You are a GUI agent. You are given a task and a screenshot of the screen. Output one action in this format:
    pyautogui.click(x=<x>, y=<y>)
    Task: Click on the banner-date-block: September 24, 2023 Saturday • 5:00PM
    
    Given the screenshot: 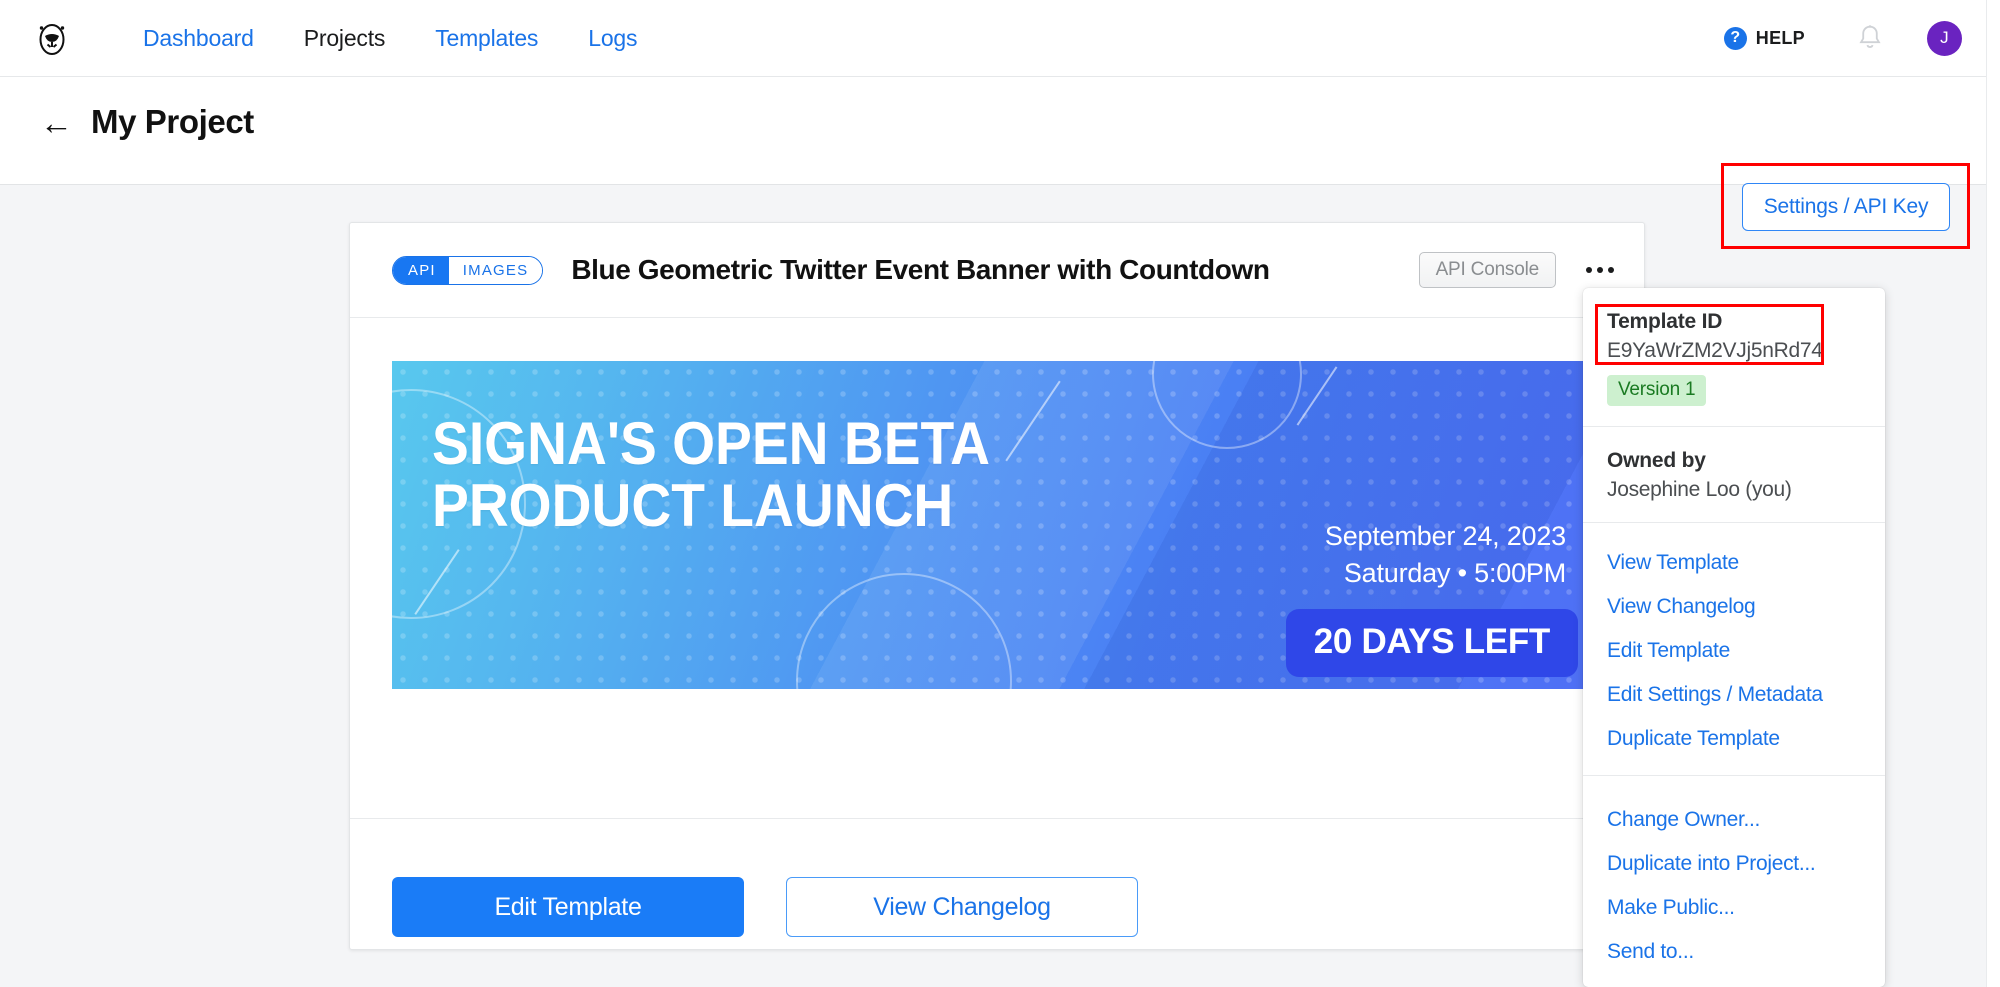 What is the action you would take?
    pyautogui.click(x=1445, y=555)
    